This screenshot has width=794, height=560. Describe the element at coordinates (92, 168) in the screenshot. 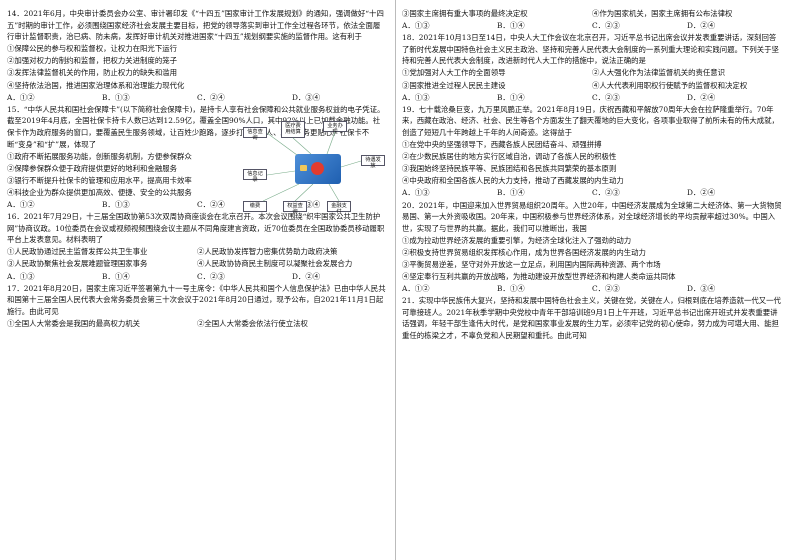

I see `option-item: ②保障参保群众便于政府提供更好的地利和金融服务` at that location.